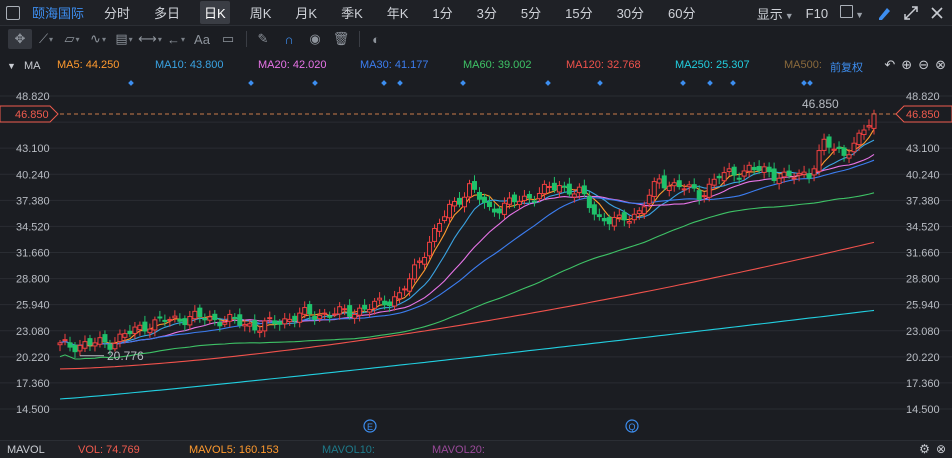 This screenshot has width=952, height=458. What do you see at coordinates (630, 12) in the screenshot?
I see `period-30min: 30分` at bounding box center [630, 12].